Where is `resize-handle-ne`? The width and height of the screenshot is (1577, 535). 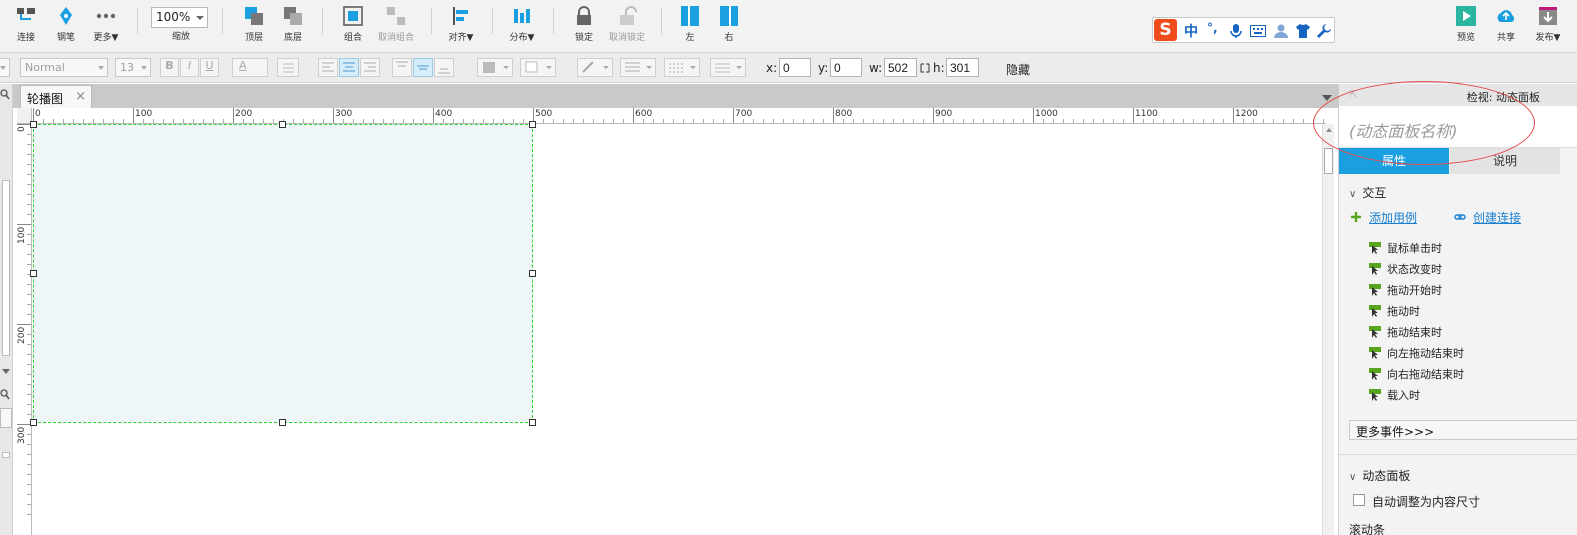
resize-handle-ne is located at coordinates (532, 124).